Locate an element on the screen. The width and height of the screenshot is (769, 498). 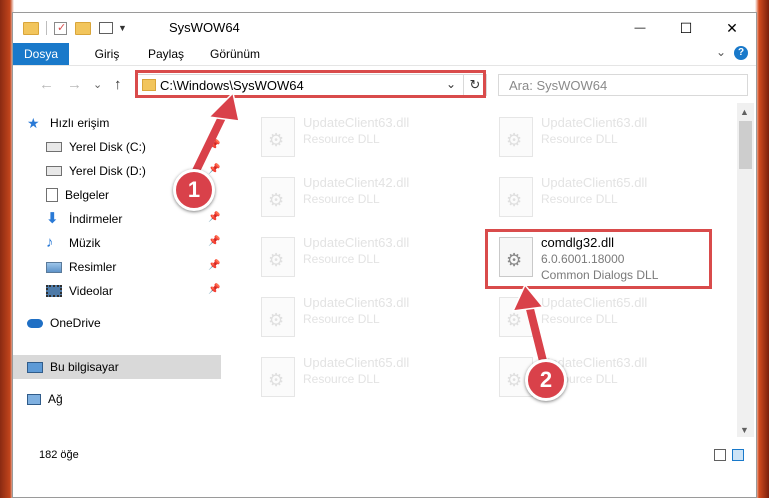
sidebar-item-label: Videolar is located at coordinates (91, 291).